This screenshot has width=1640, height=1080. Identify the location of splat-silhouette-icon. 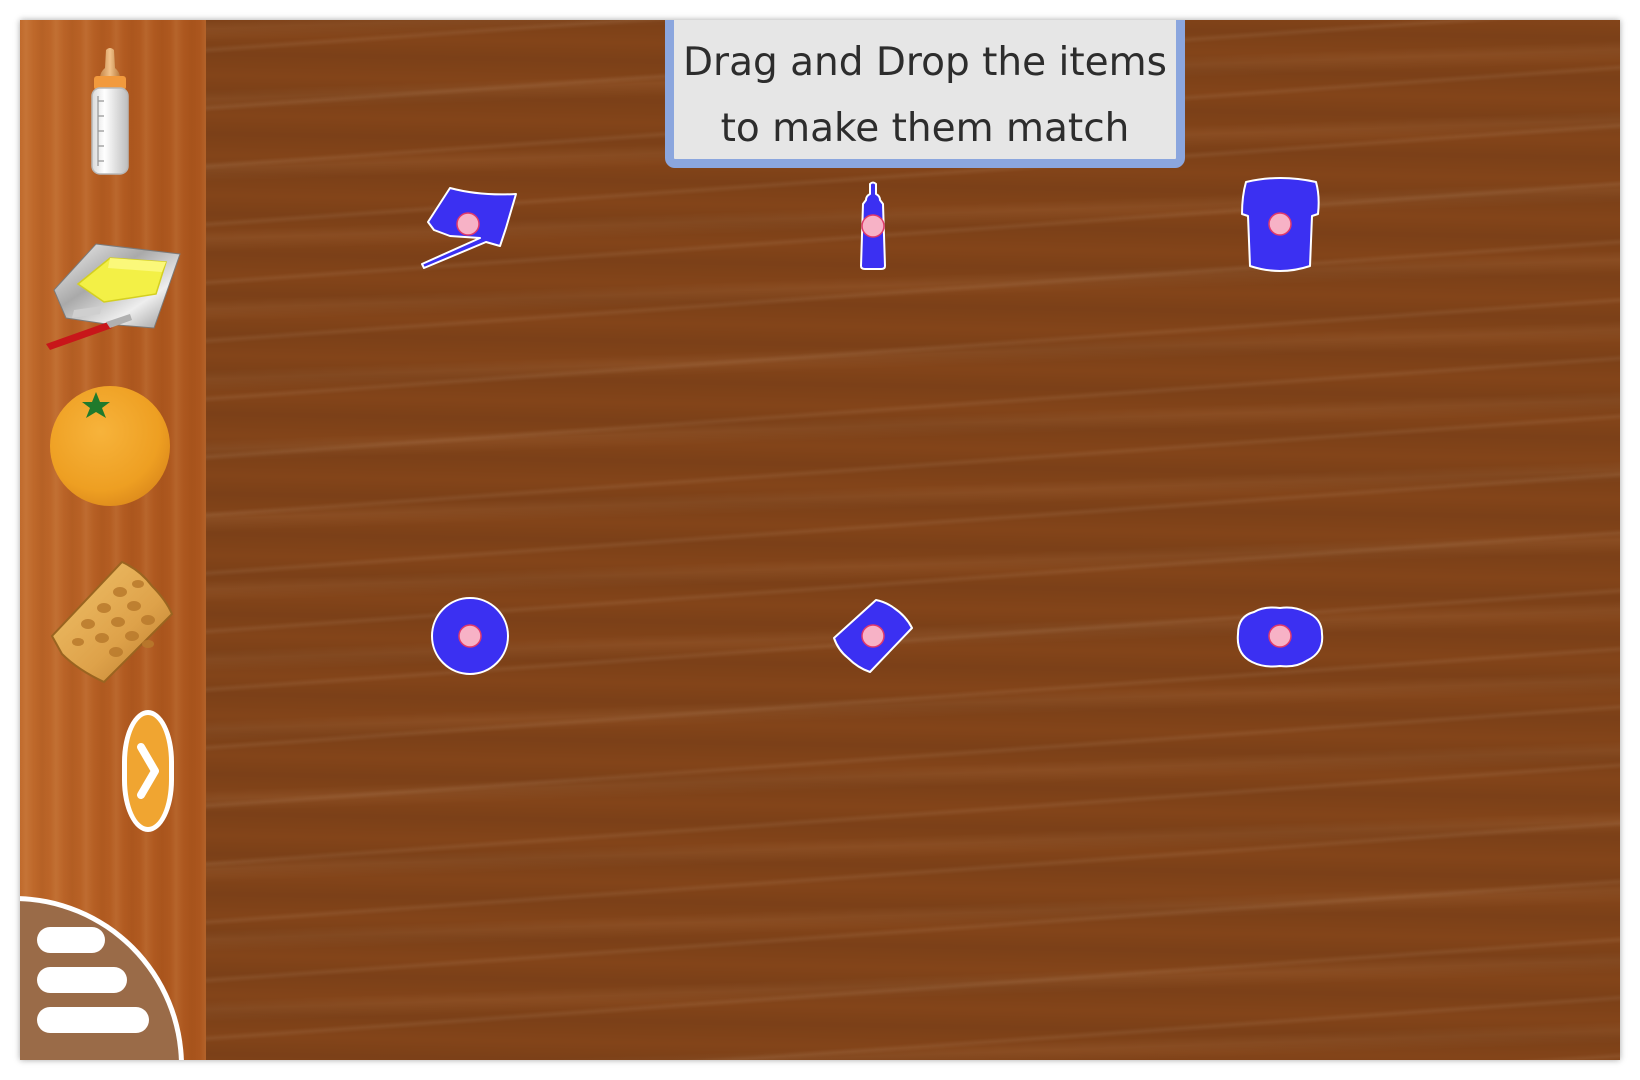
(1280, 637).